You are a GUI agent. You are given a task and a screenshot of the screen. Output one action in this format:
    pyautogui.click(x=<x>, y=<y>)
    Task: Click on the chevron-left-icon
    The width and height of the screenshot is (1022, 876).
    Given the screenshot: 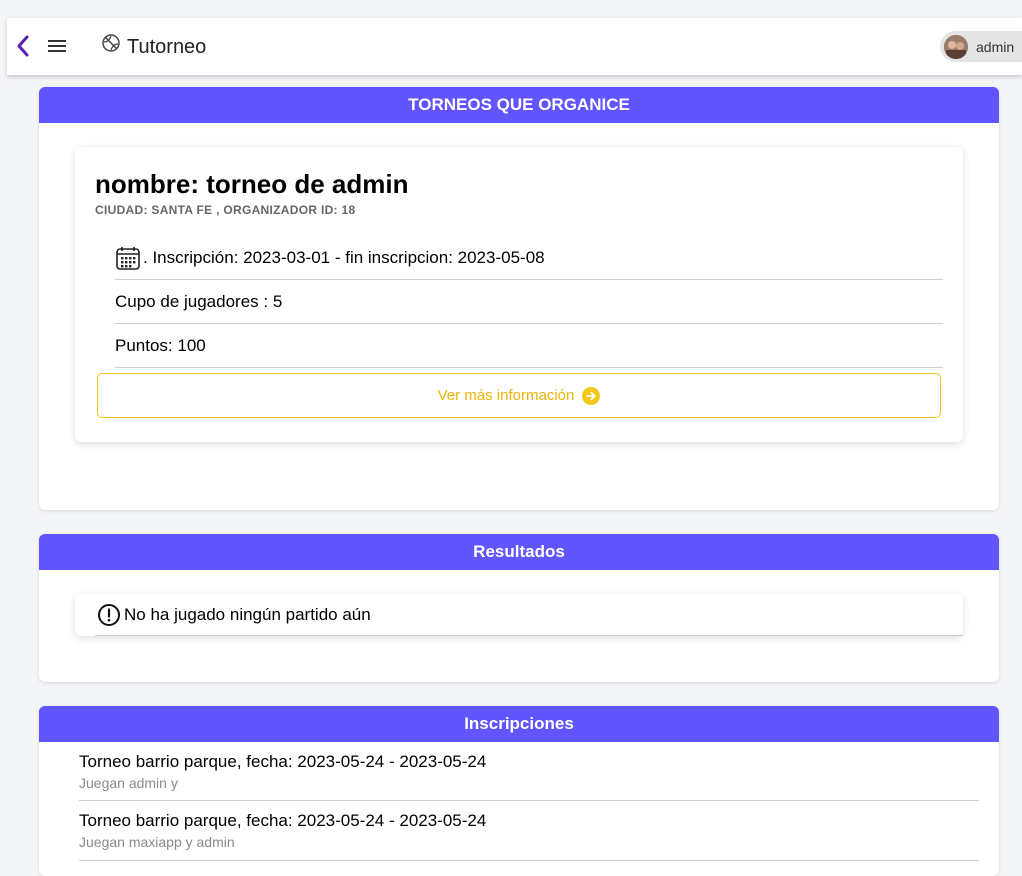 What is the action you would take?
    pyautogui.click(x=23, y=46)
    